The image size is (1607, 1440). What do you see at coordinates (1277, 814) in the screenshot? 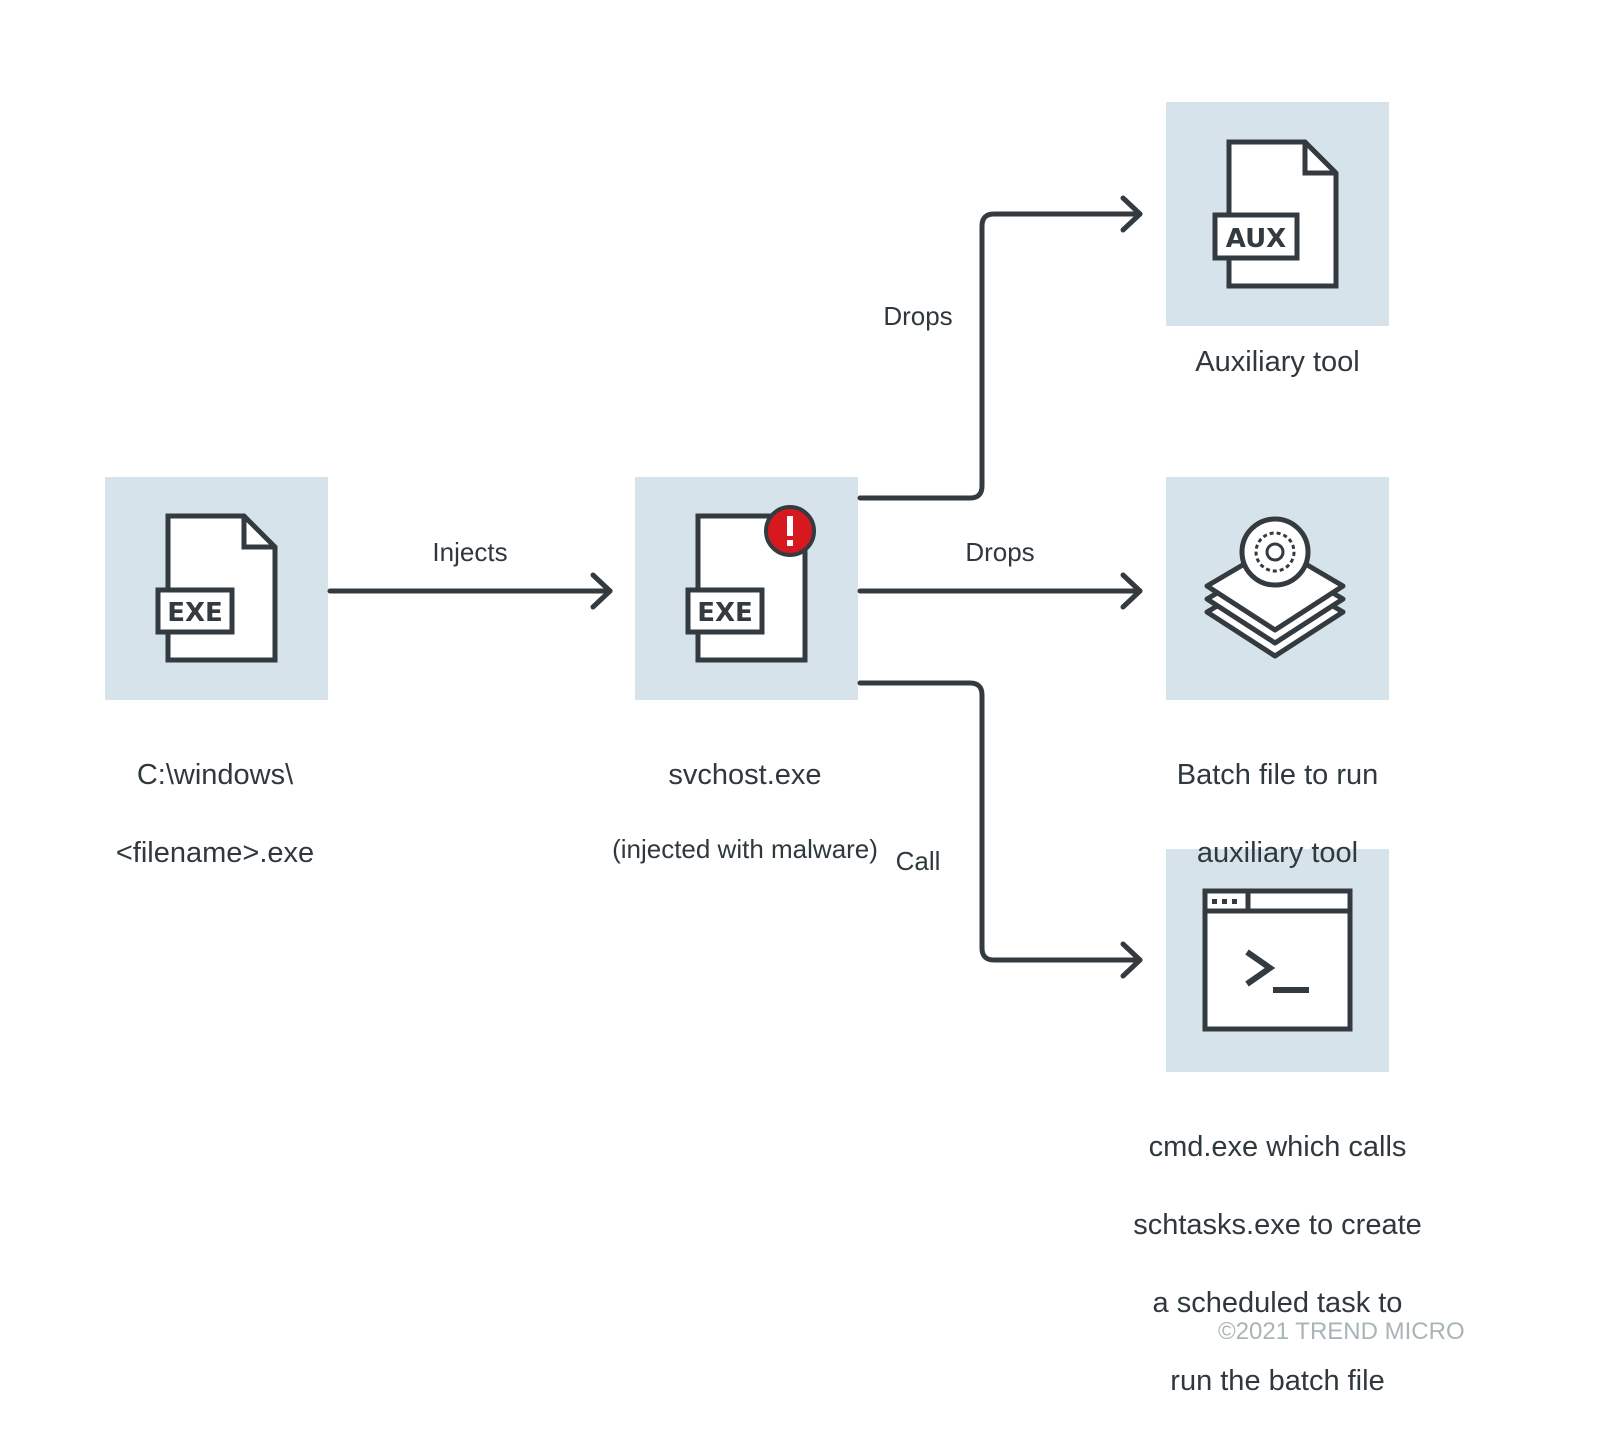
I see `batch-node-label: Batch file to run auxiliary tool` at bounding box center [1277, 814].